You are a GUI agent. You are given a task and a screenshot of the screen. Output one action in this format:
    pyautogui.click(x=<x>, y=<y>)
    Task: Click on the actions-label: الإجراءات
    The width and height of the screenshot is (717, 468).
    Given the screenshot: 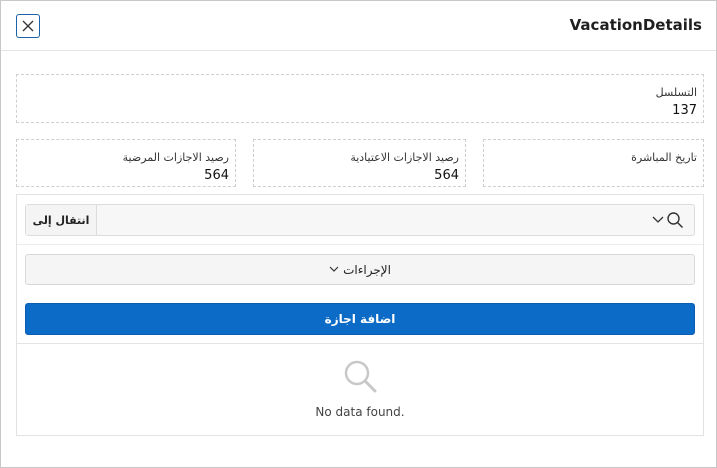 What is the action you would take?
    pyautogui.click(x=367, y=269)
    